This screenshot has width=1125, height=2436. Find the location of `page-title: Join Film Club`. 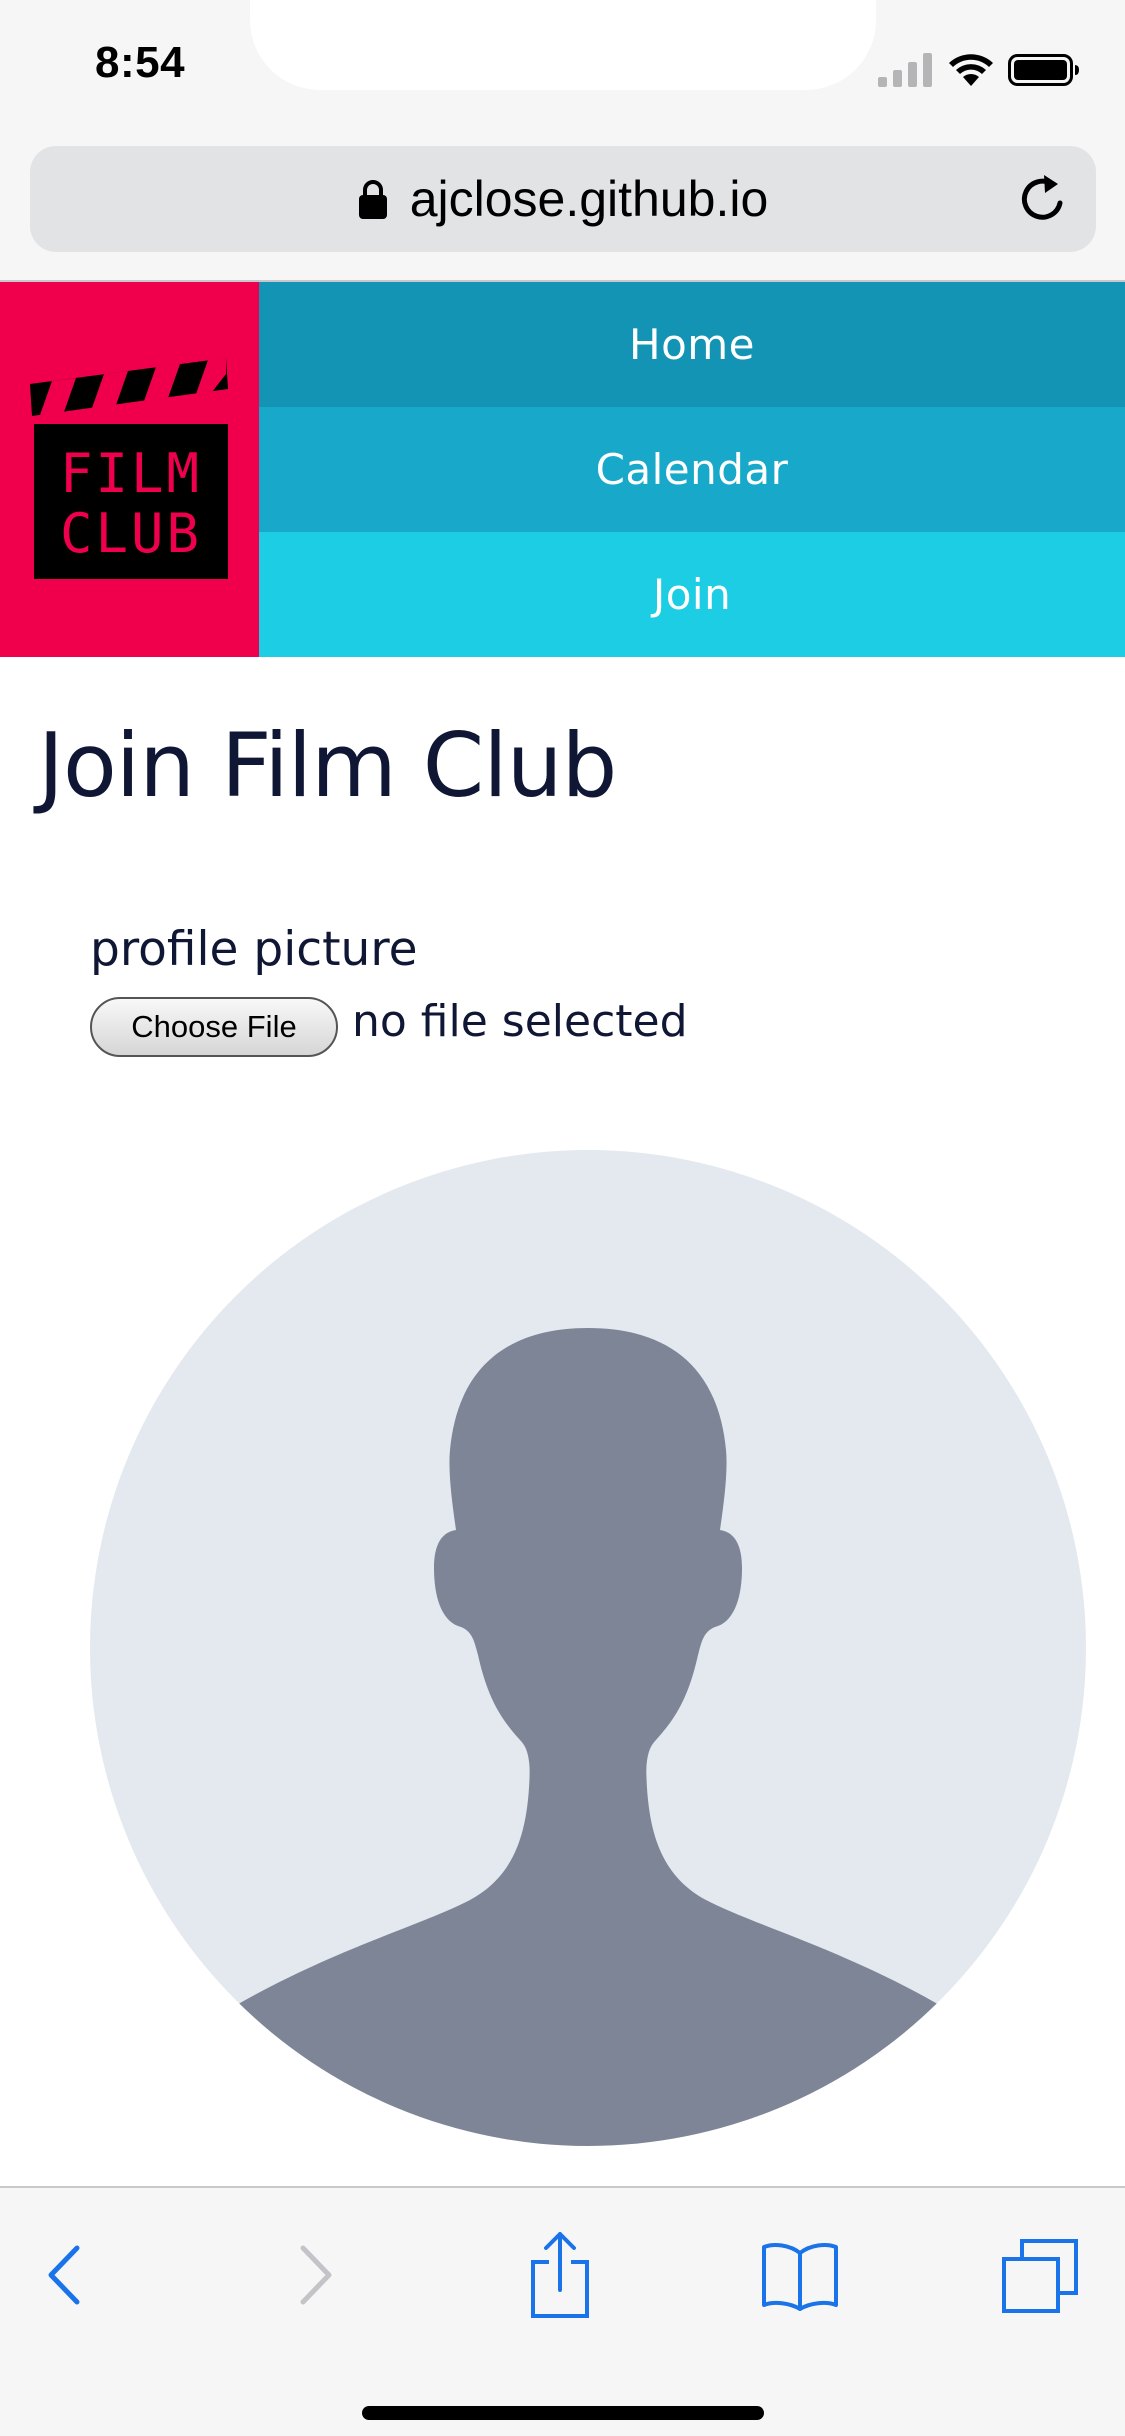

page-title: Join Film Club is located at coordinates (327, 765).